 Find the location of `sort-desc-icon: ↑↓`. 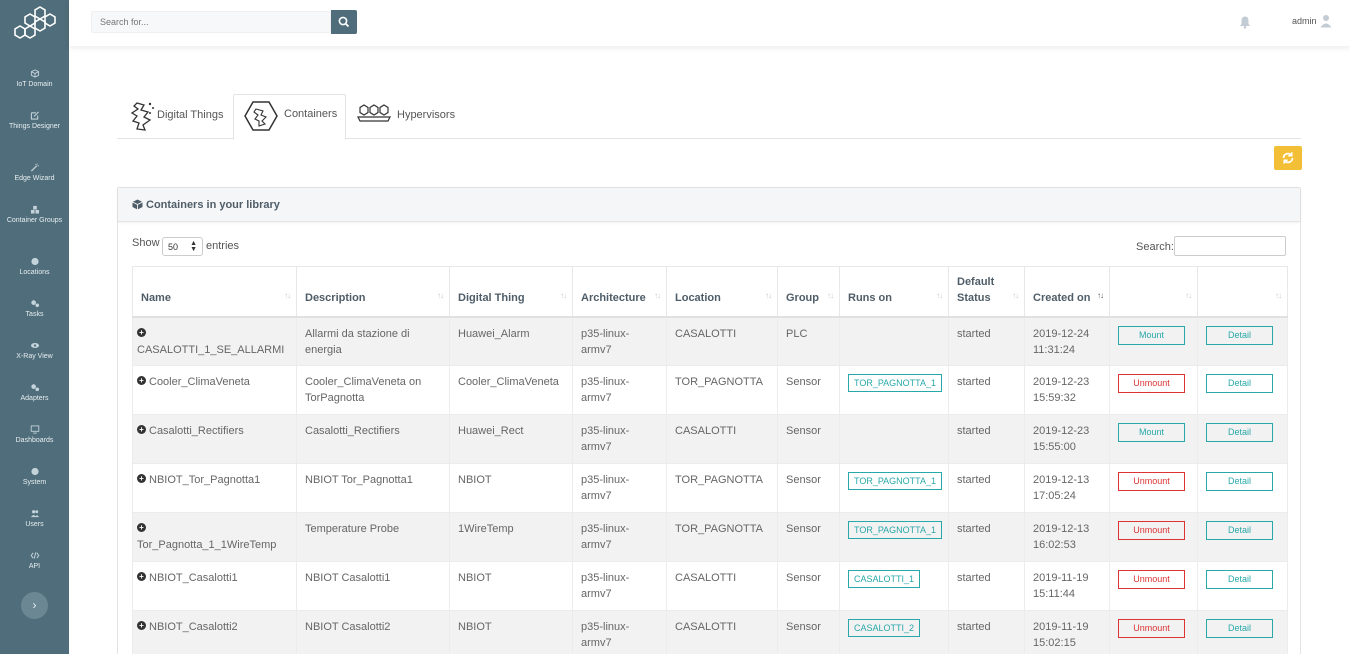

sort-desc-icon: ↑↓ is located at coordinates (1100, 295).